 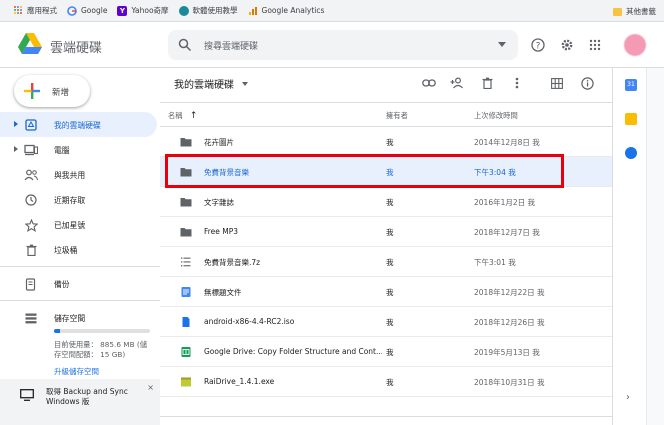 What do you see at coordinates (31, 284) in the screenshot?
I see `backup-icon` at bounding box center [31, 284].